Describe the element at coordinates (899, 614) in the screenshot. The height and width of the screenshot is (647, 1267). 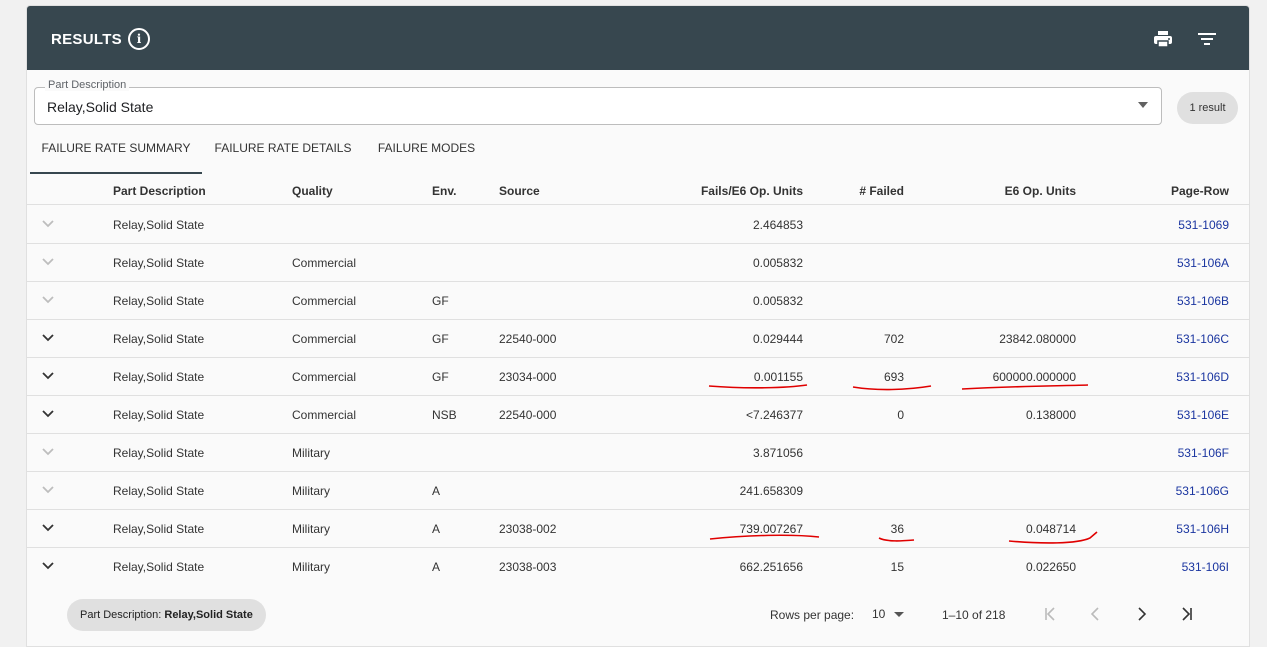
I see `rows-per-page-arrow-icon` at that location.